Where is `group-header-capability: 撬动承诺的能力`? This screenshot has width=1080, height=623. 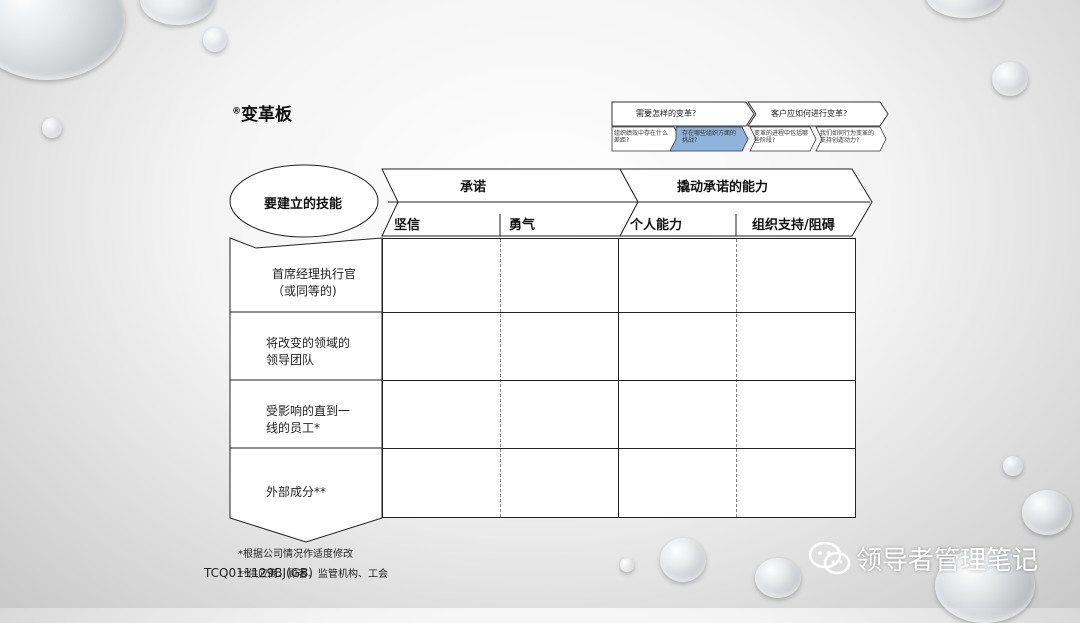 group-header-capability: 撬动承诺的能力 is located at coordinates (723, 187).